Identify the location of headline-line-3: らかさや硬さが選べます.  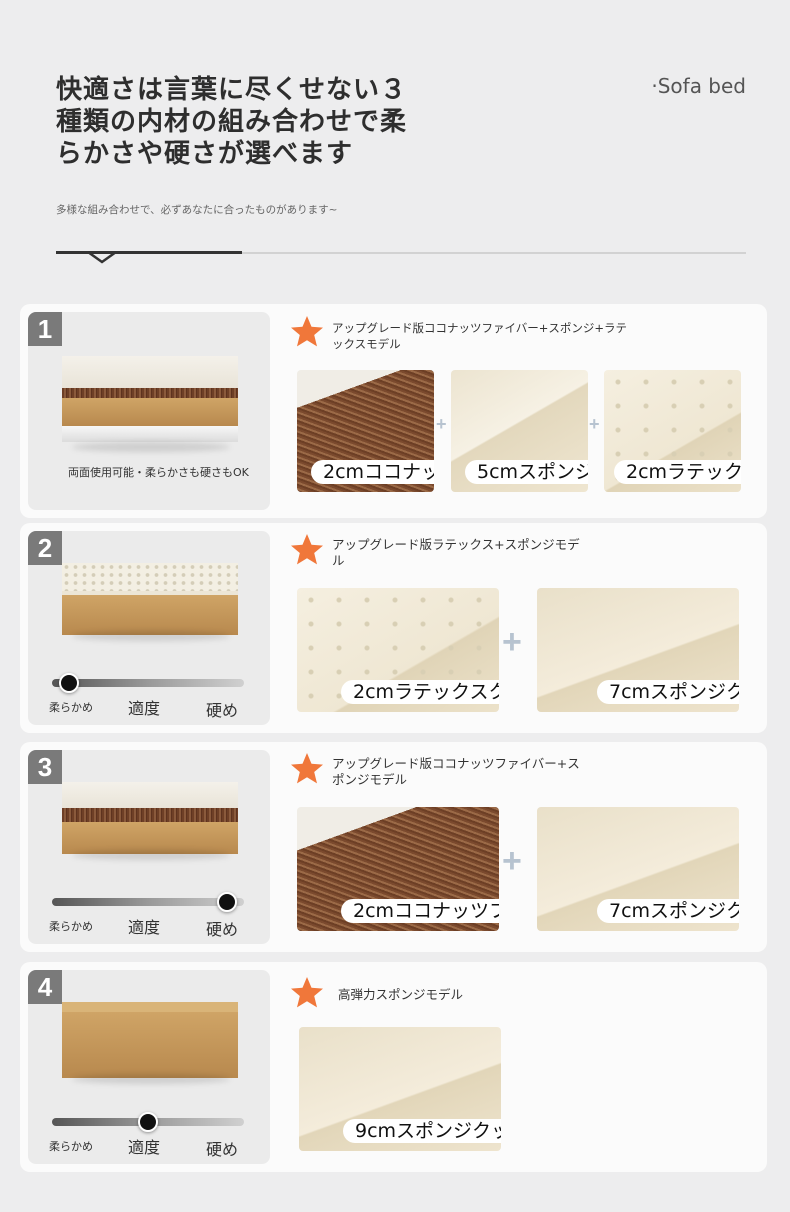
(205, 154).